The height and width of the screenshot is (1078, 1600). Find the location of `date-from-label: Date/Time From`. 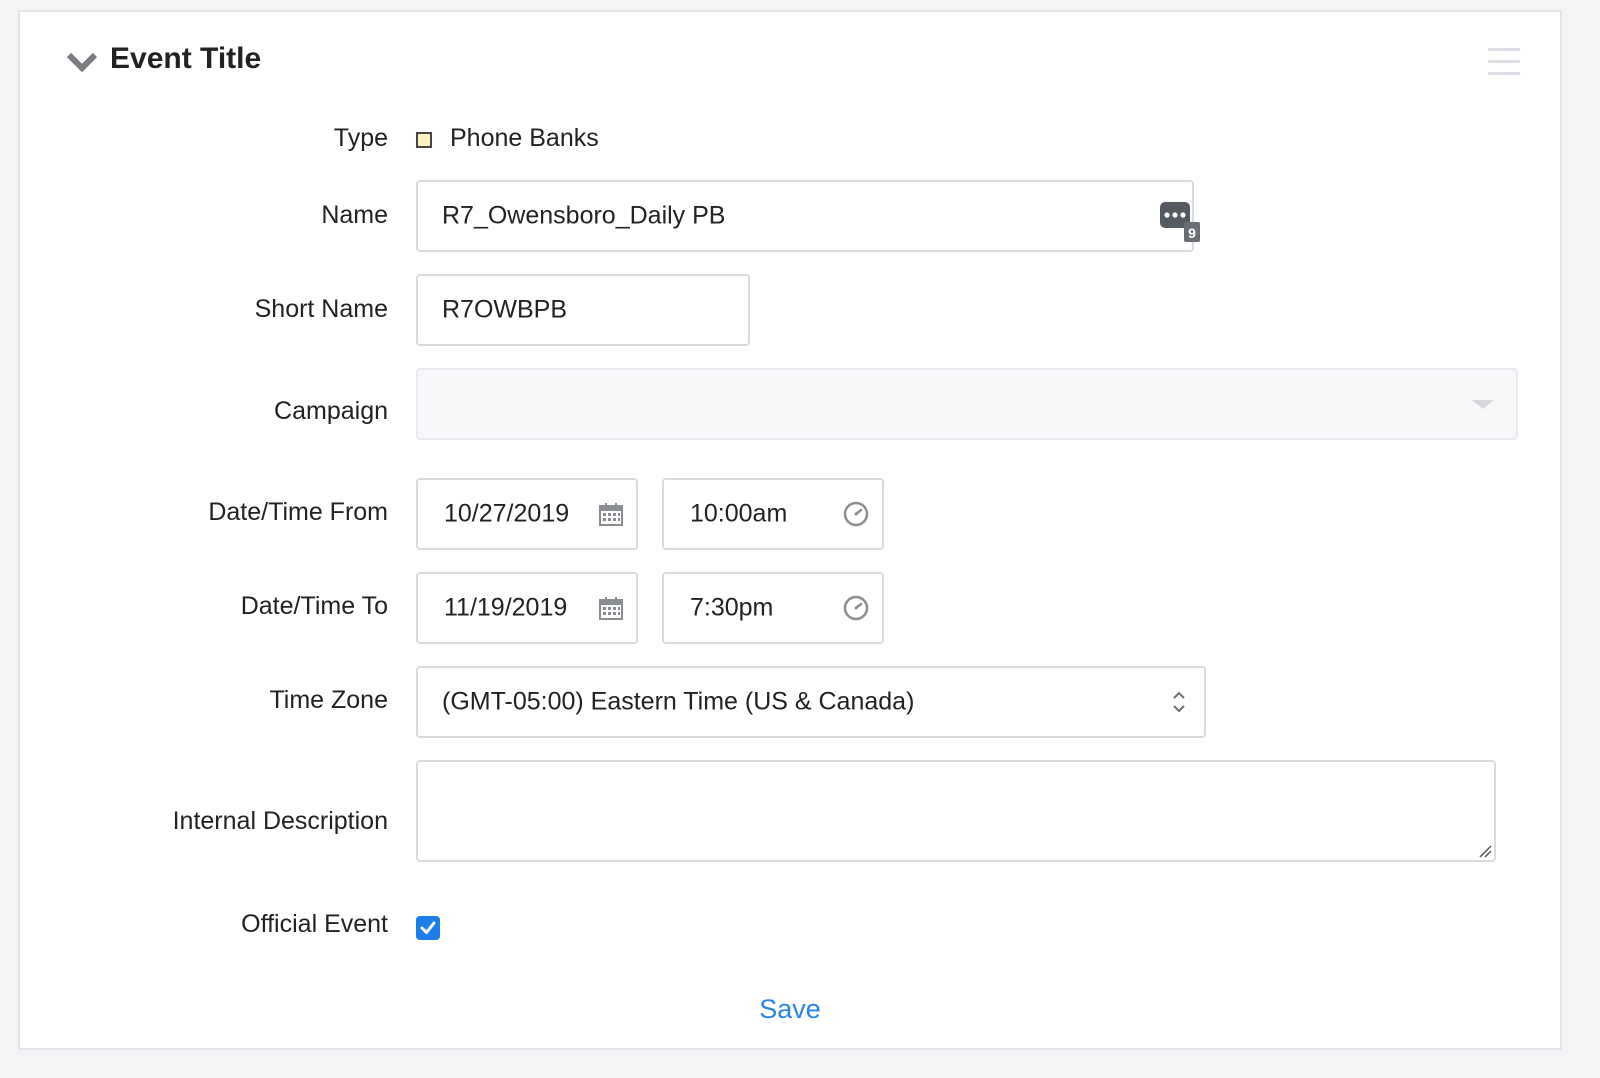

date-from-label: Date/Time From is located at coordinates (298, 512).